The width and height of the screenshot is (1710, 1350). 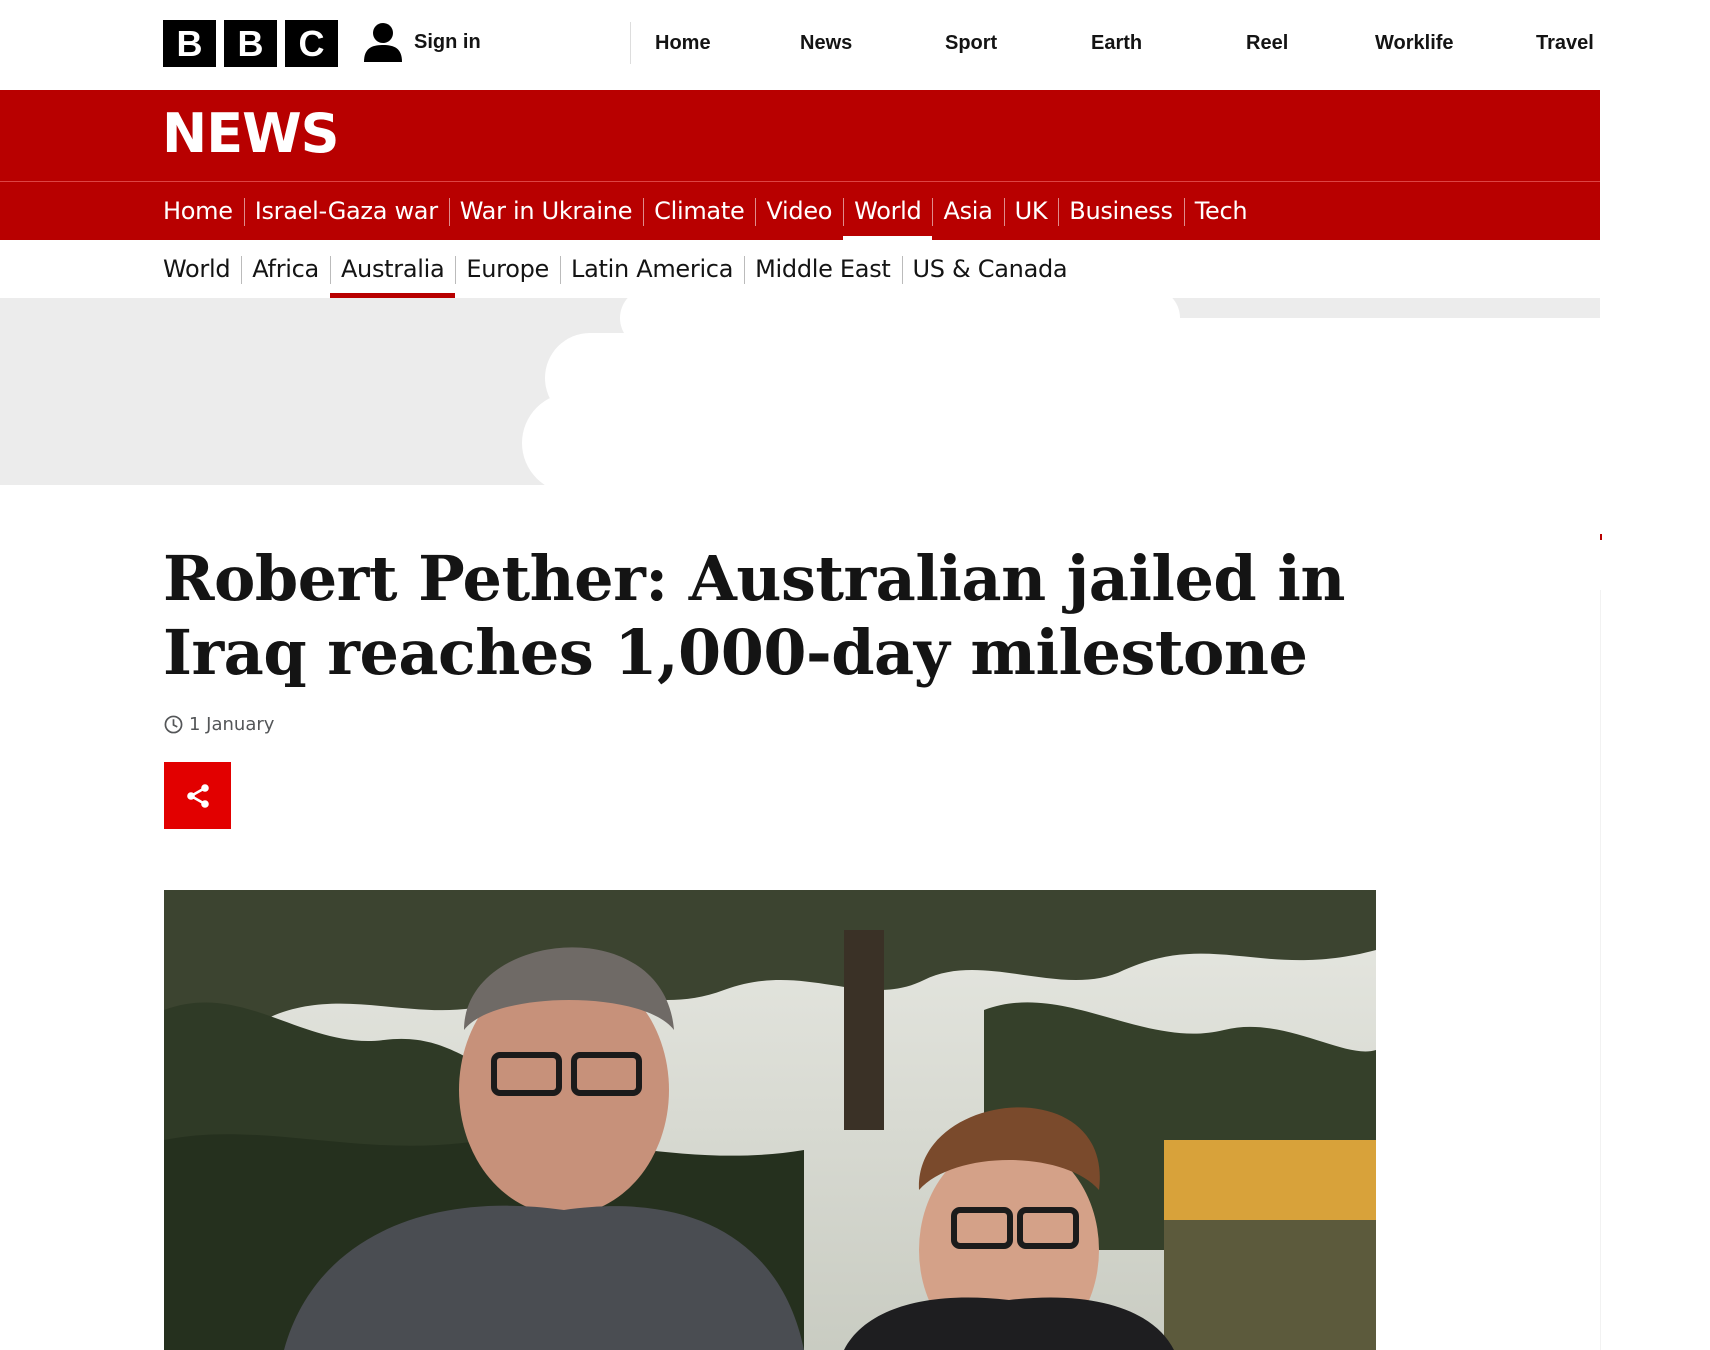 What do you see at coordinates (1601, 537) in the screenshot?
I see `edge-marker` at bounding box center [1601, 537].